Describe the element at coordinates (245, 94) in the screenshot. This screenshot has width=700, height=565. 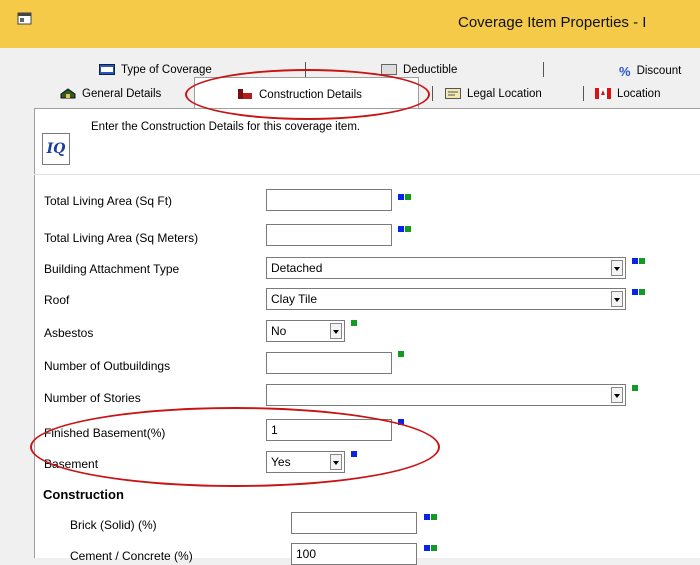
I see `building-icon` at that location.